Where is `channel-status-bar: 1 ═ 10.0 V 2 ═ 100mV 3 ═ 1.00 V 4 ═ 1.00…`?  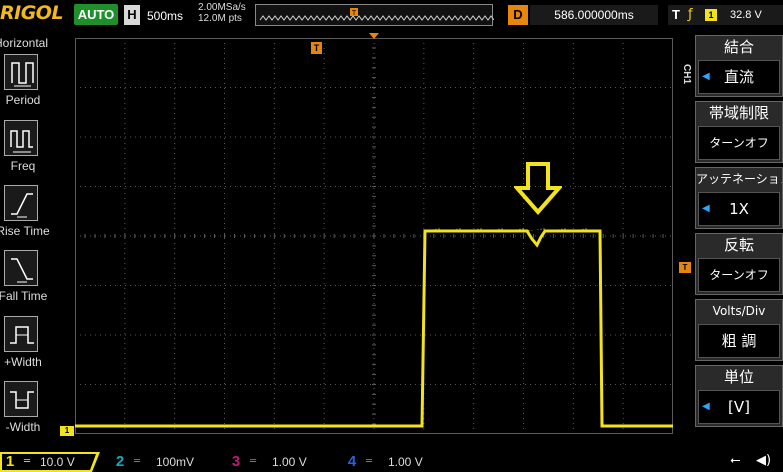 channel-status-bar: 1 ═ 10.0 V 2 ═ 100mV 3 ═ 1.00 V 4 ═ 1.00… is located at coordinates (391, 462).